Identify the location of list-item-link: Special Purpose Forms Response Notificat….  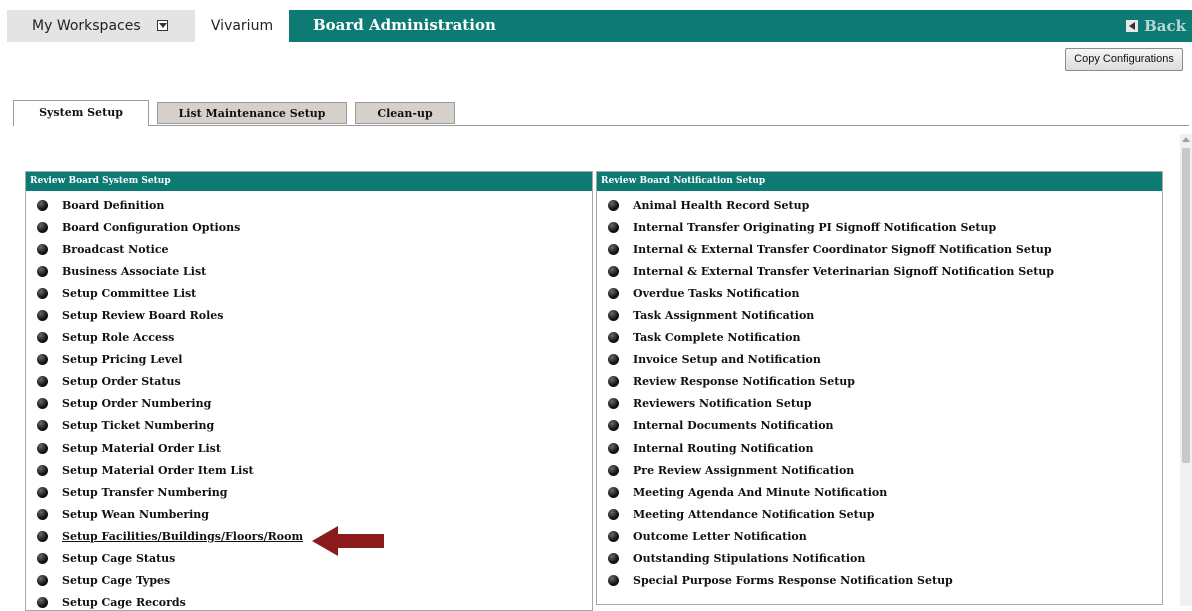
(793, 580).